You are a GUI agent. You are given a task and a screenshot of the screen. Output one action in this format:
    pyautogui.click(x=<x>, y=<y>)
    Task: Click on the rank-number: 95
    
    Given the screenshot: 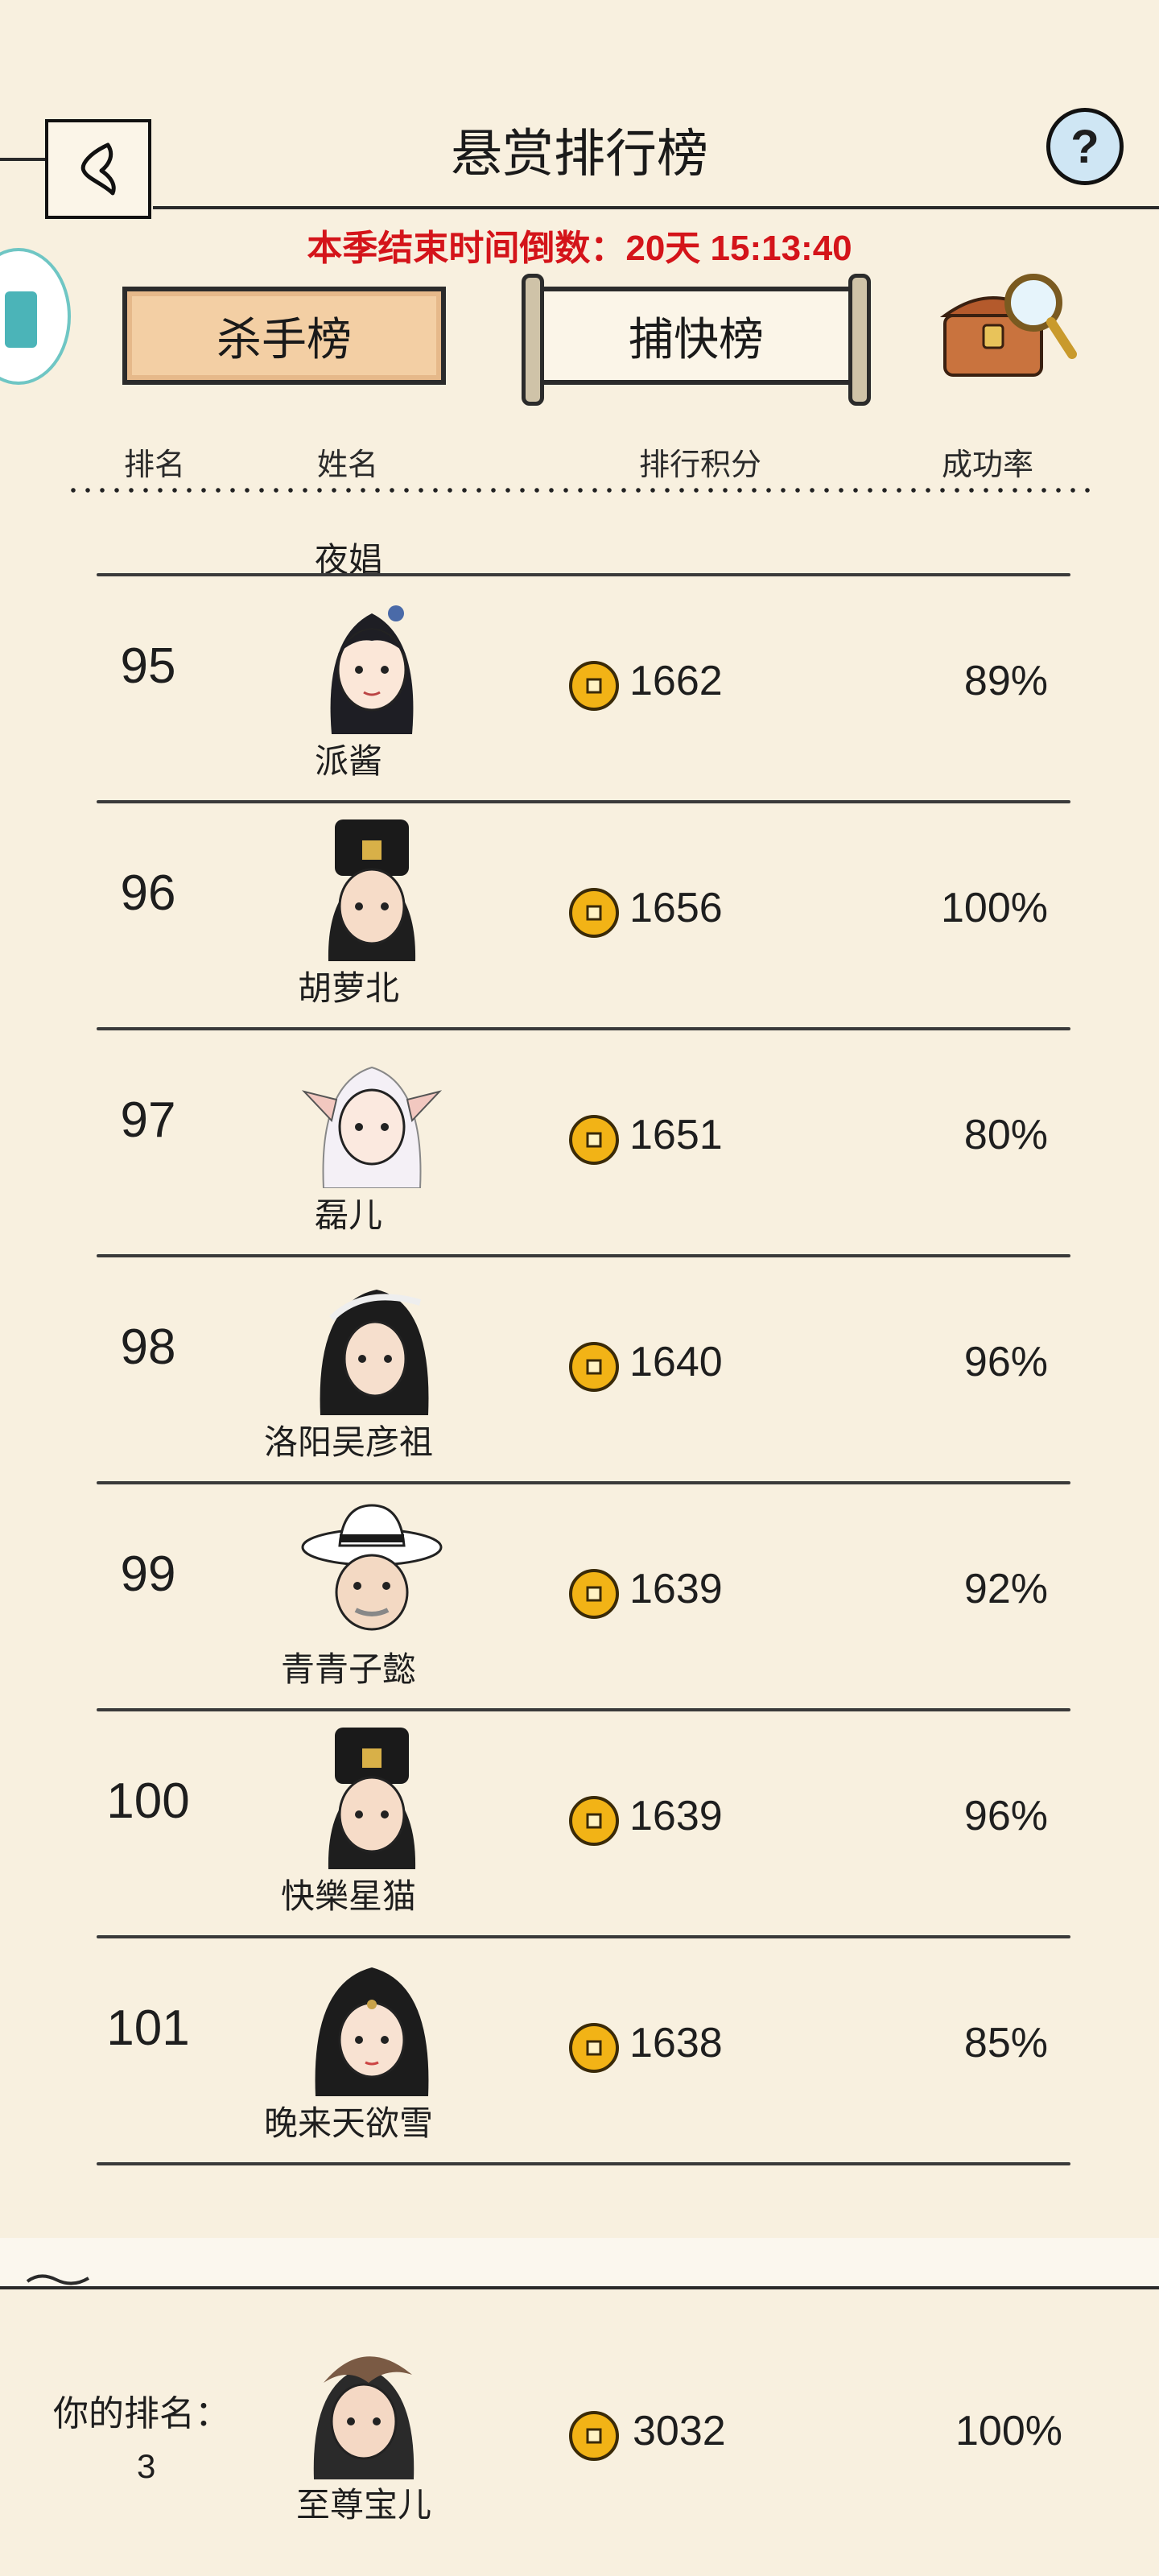 What is the action you would take?
    pyautogui.click(x=148, y=666)
    